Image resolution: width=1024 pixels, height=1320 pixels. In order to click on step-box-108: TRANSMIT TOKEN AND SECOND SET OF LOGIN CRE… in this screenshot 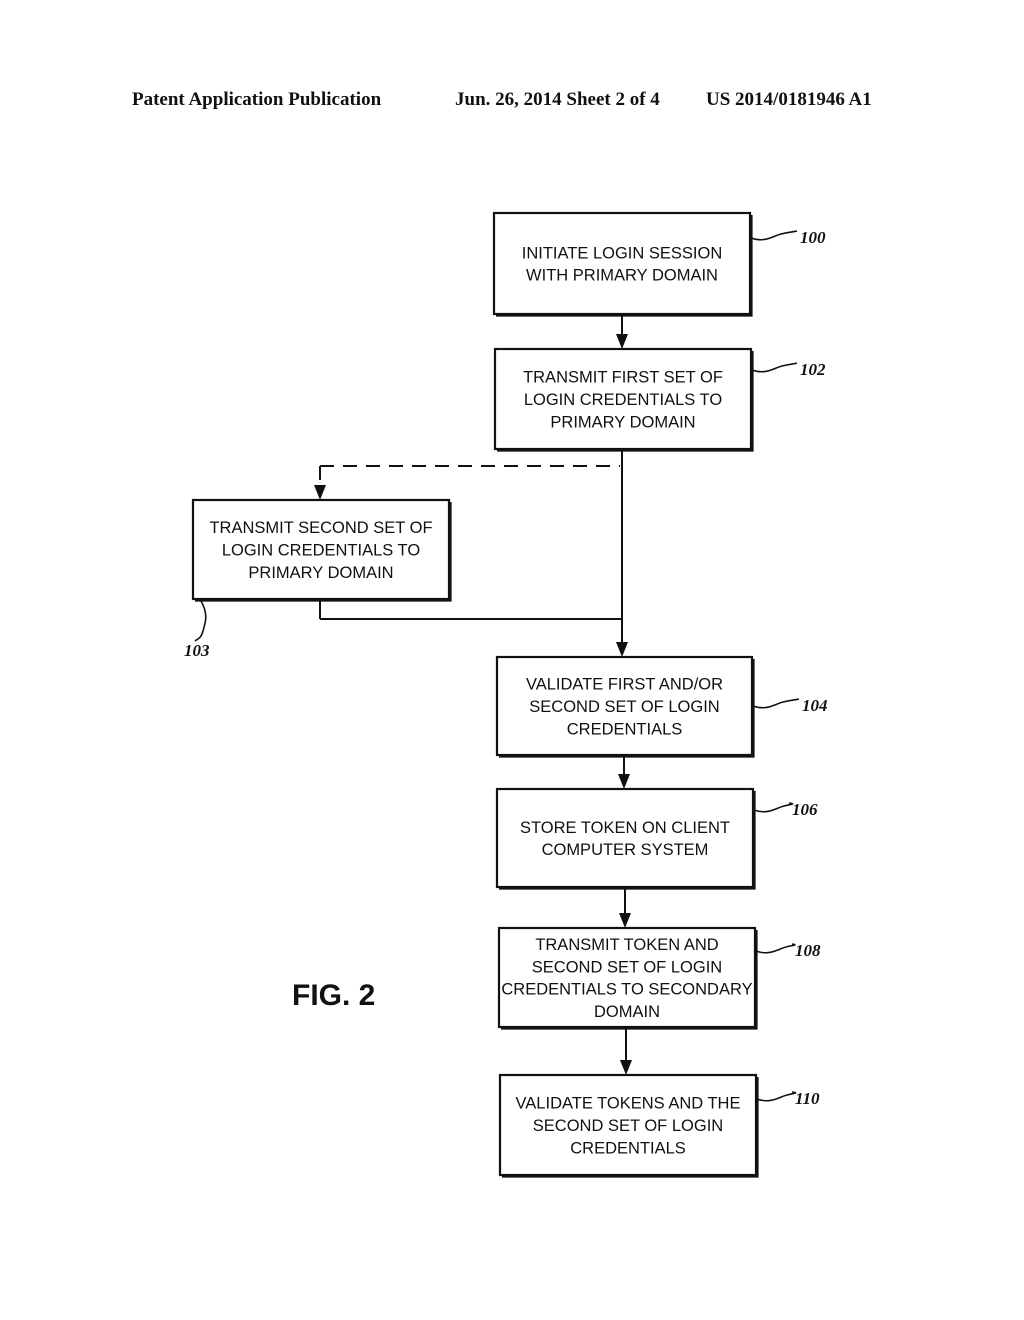, I will do `click(627, 978)`.